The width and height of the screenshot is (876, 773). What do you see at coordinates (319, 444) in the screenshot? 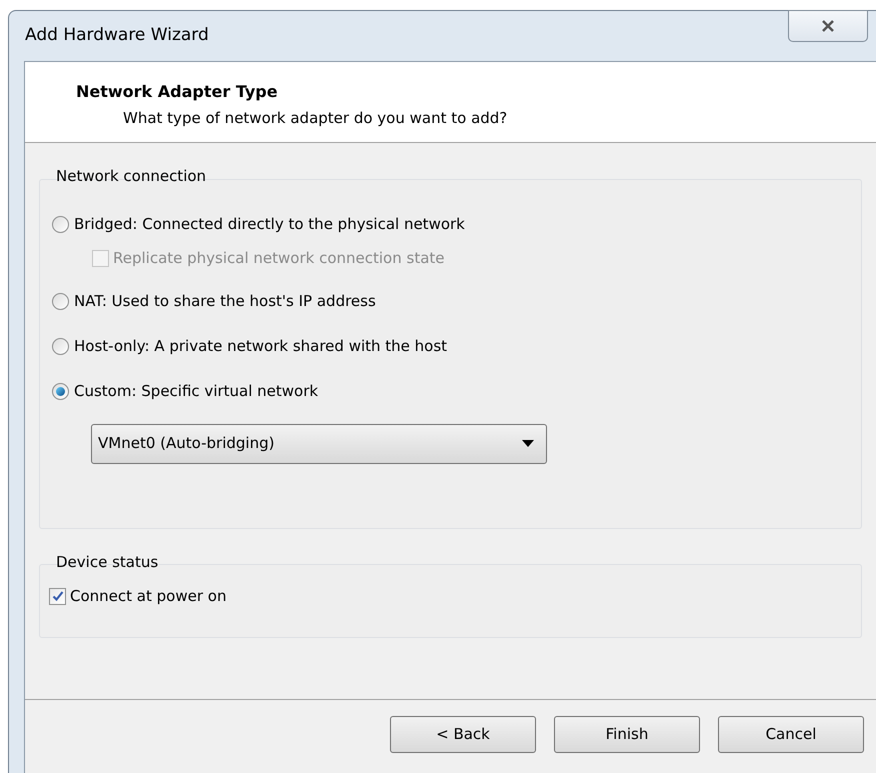
I see `network-dropdown: VMnet0 (Auto-bridging)` at bounding box center [319, 444].